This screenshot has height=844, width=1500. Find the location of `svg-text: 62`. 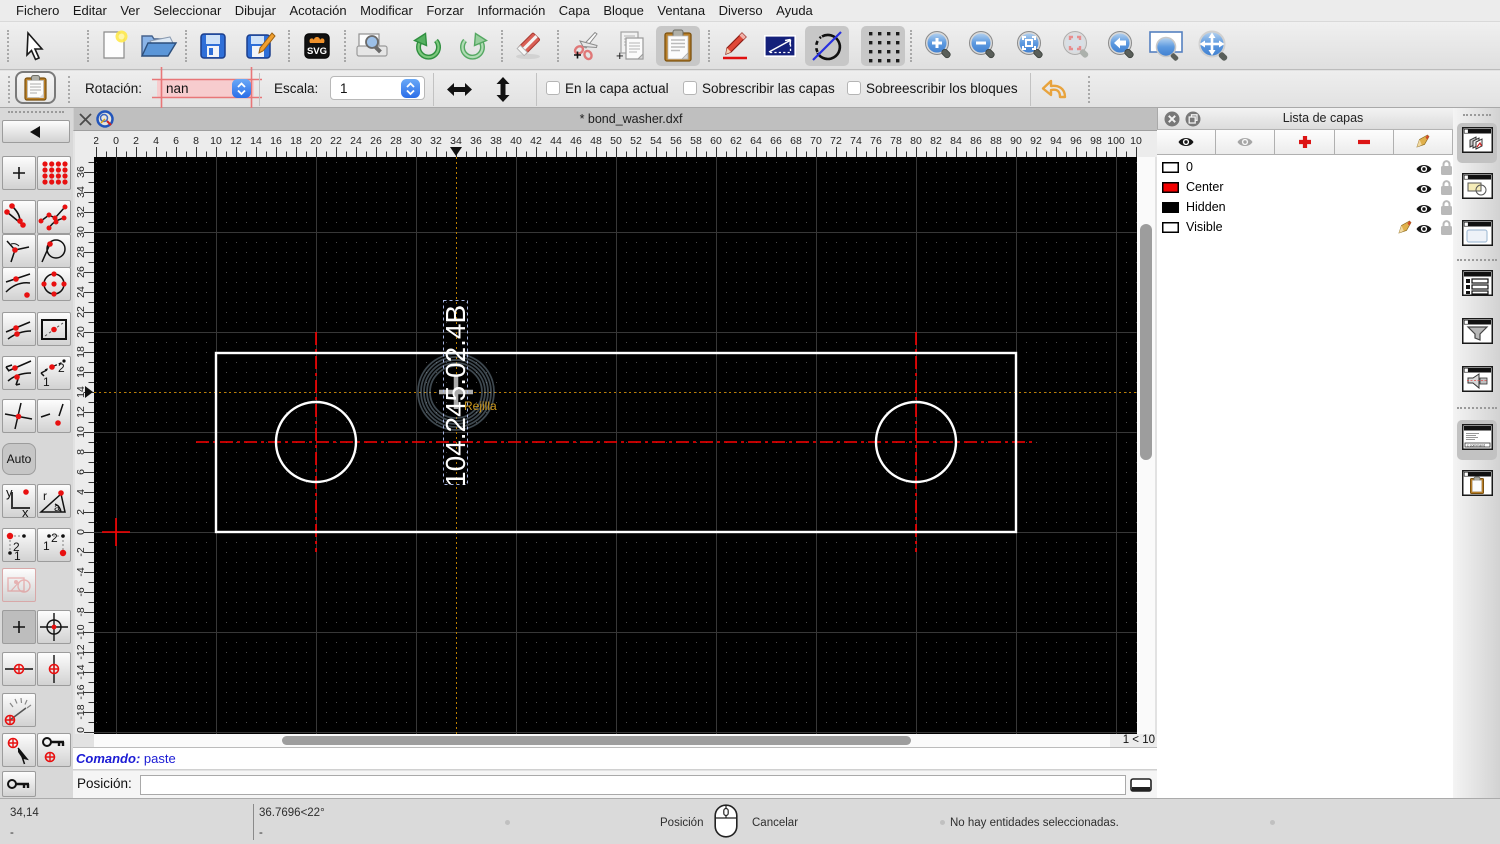

svg-text: 62 is located at coordinates (736, 141).